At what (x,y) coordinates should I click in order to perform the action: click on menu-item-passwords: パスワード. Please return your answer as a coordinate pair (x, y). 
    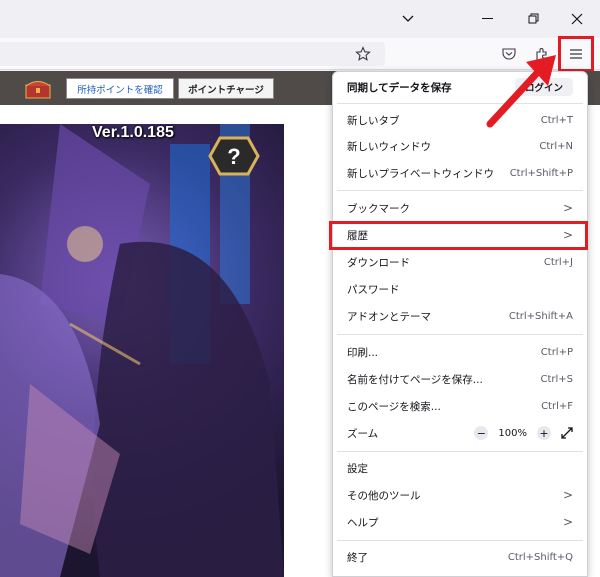
    Looking at the image, I should click on (460, 289).